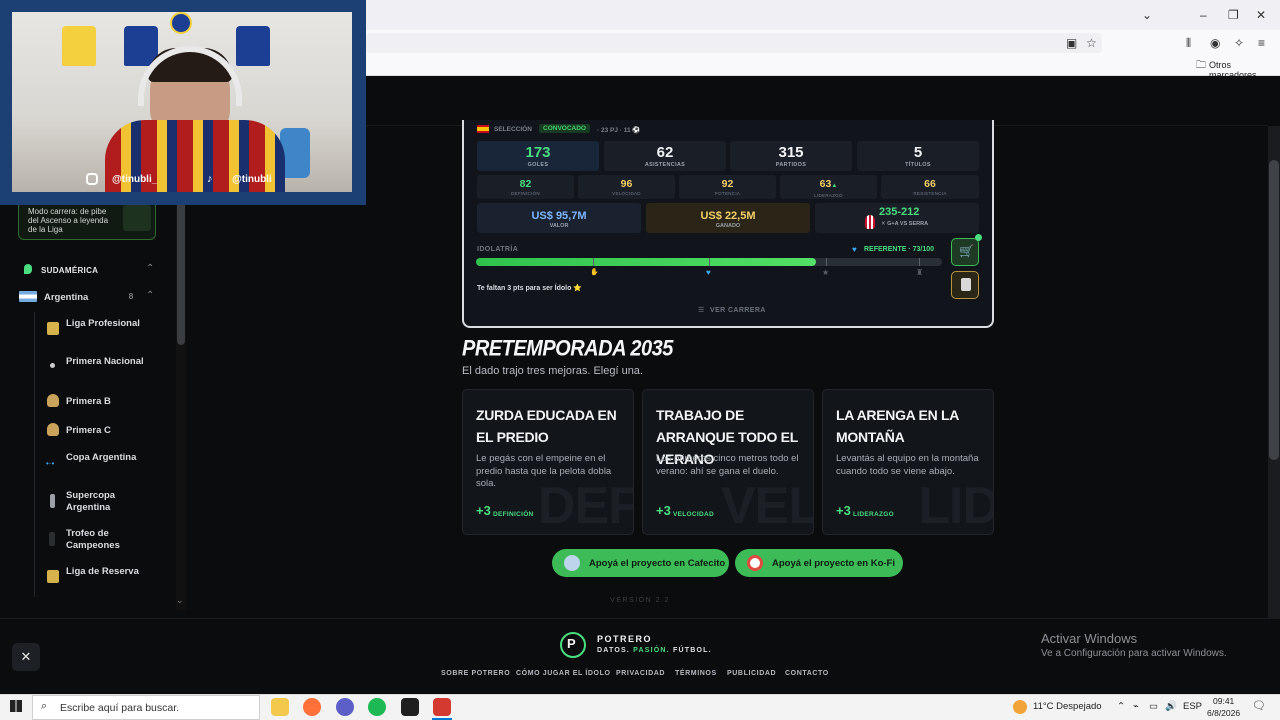 The image size is (1280, 720). I want to click on messenger-icon, so click(345, 707).